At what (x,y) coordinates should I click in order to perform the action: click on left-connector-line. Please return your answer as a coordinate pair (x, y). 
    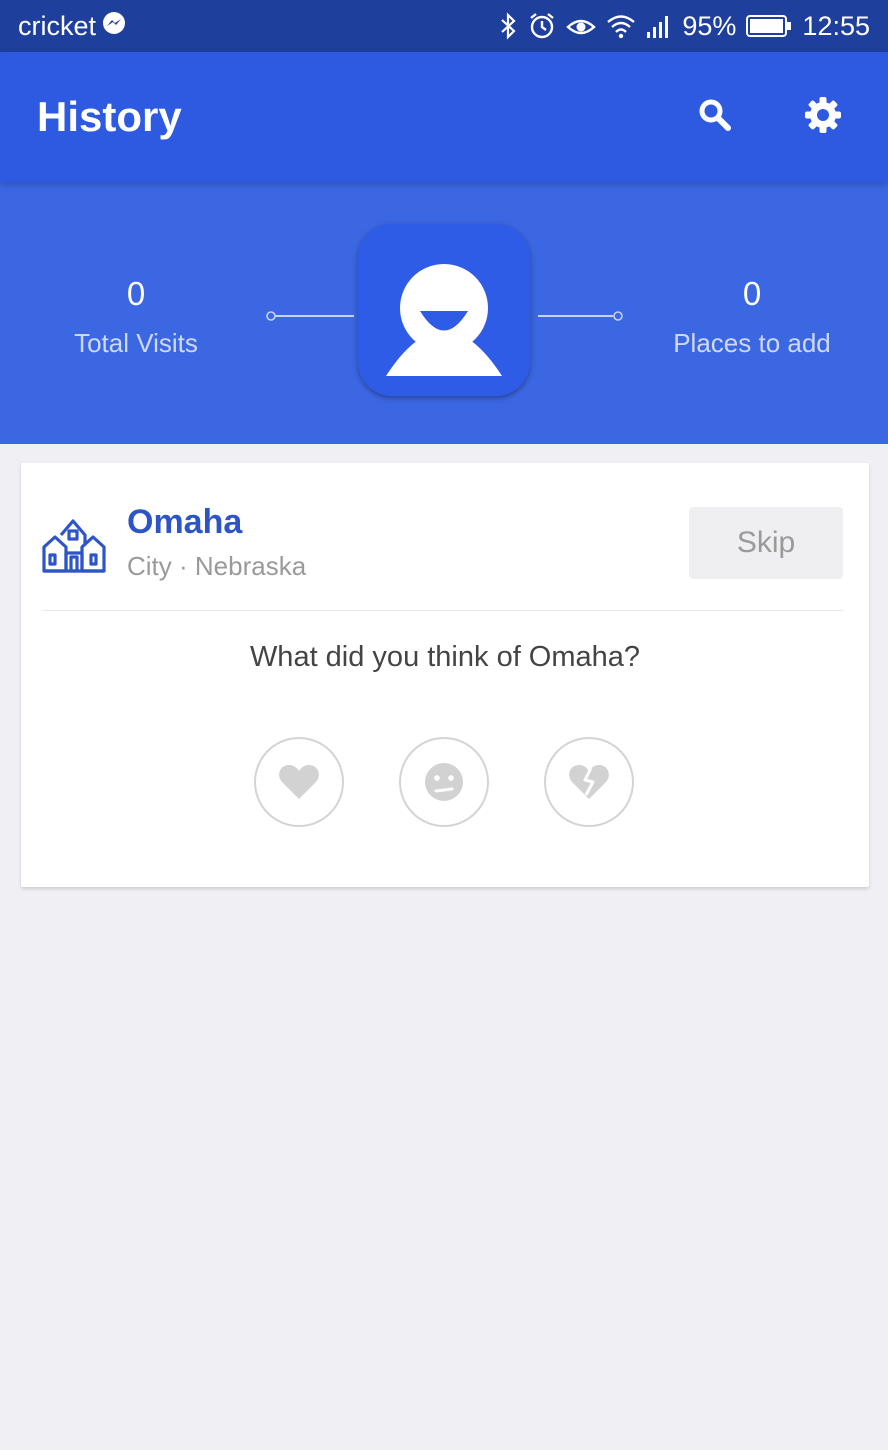
    Looking at the image, I should click on (310, 316).